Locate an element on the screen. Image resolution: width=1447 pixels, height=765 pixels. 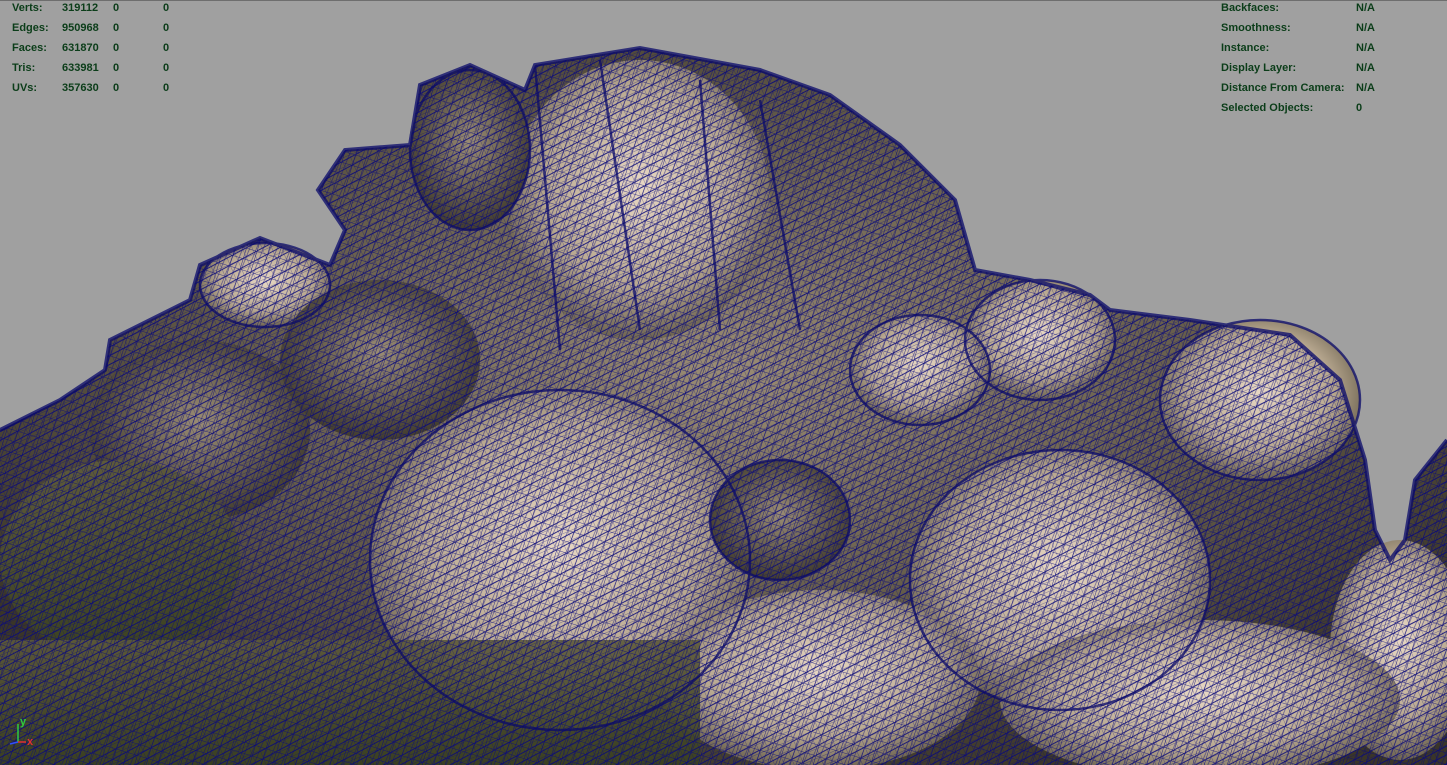
tris-label: Tris: is located at coordinates (24, 68).